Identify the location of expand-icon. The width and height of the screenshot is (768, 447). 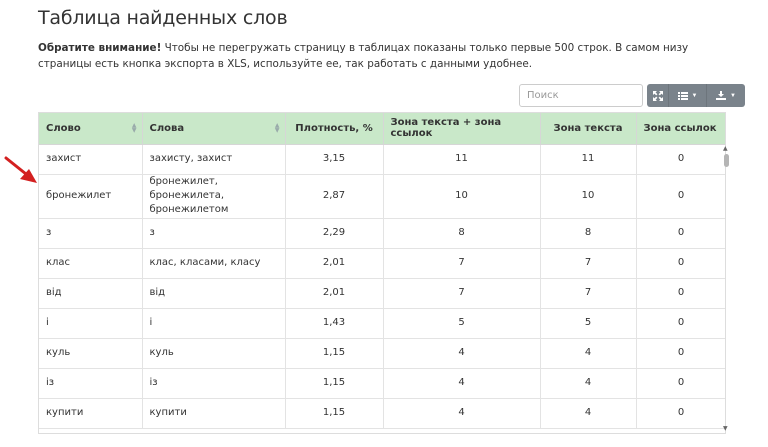
(657, 95).